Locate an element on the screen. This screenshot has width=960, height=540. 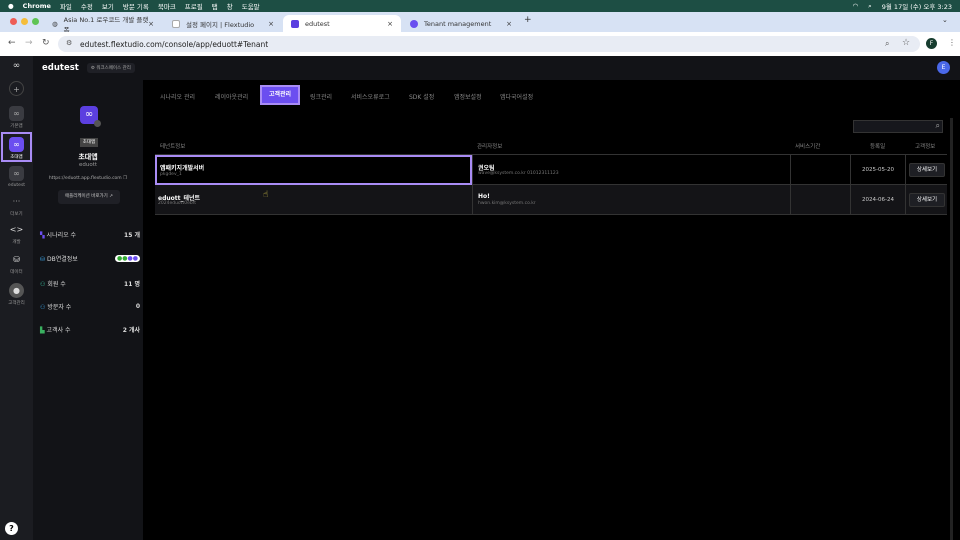
app-id: eduott is located at coordinates (88, 165).